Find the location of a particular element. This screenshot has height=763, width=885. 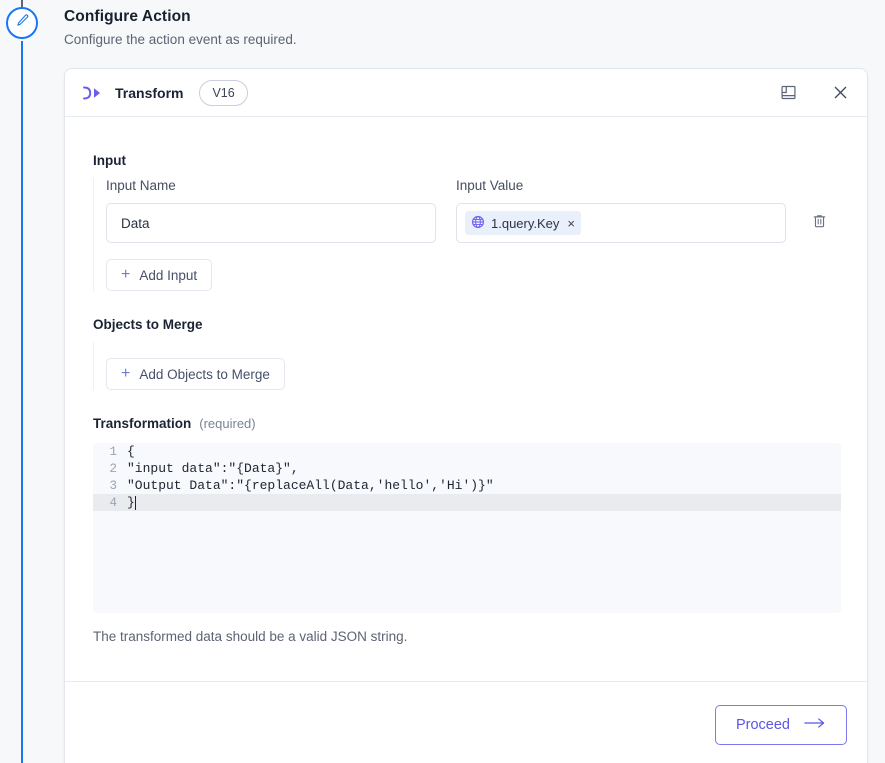

version-badge: V16 is located at coordinates (223, 92).